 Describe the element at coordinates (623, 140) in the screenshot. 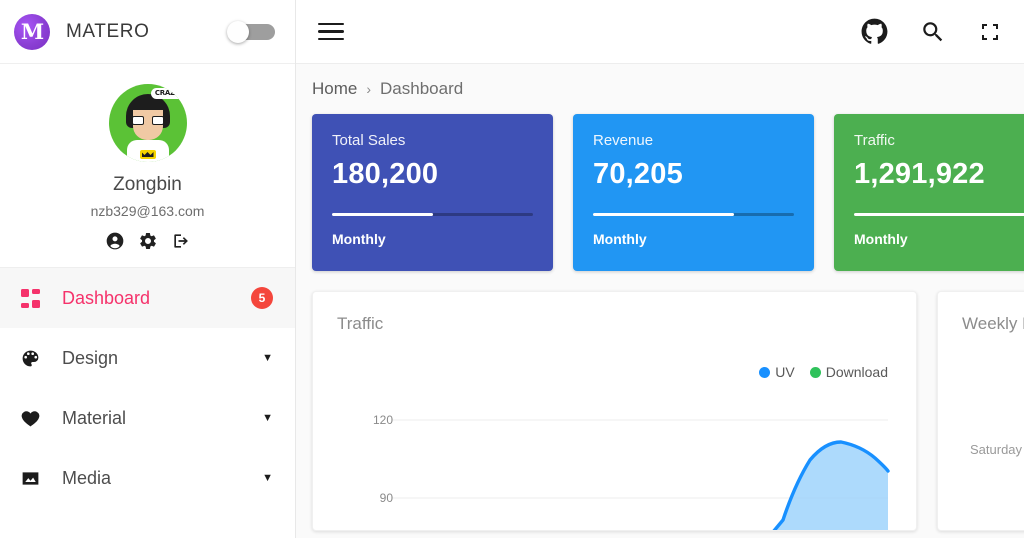

I see `stat-card-title: Revenue` at that location.